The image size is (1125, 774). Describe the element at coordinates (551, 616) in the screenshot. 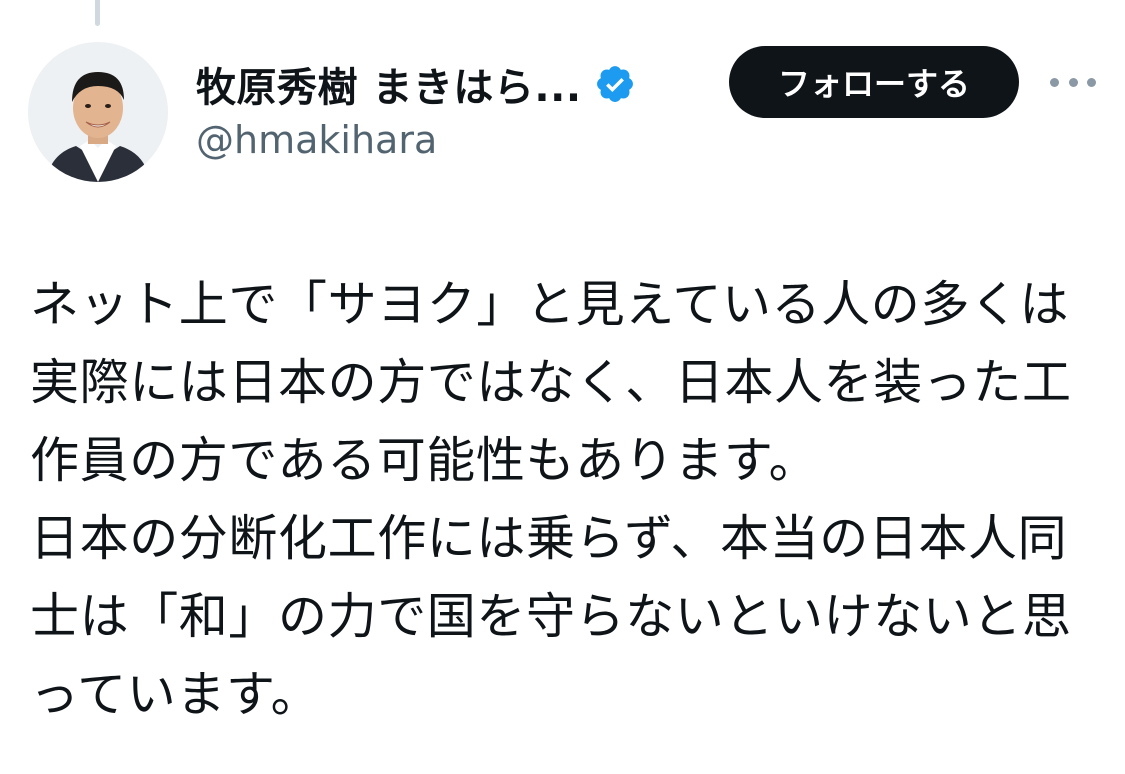

I see `tweet-text-line: 士は「和」の力で国を守らないといけないと思` at that location.